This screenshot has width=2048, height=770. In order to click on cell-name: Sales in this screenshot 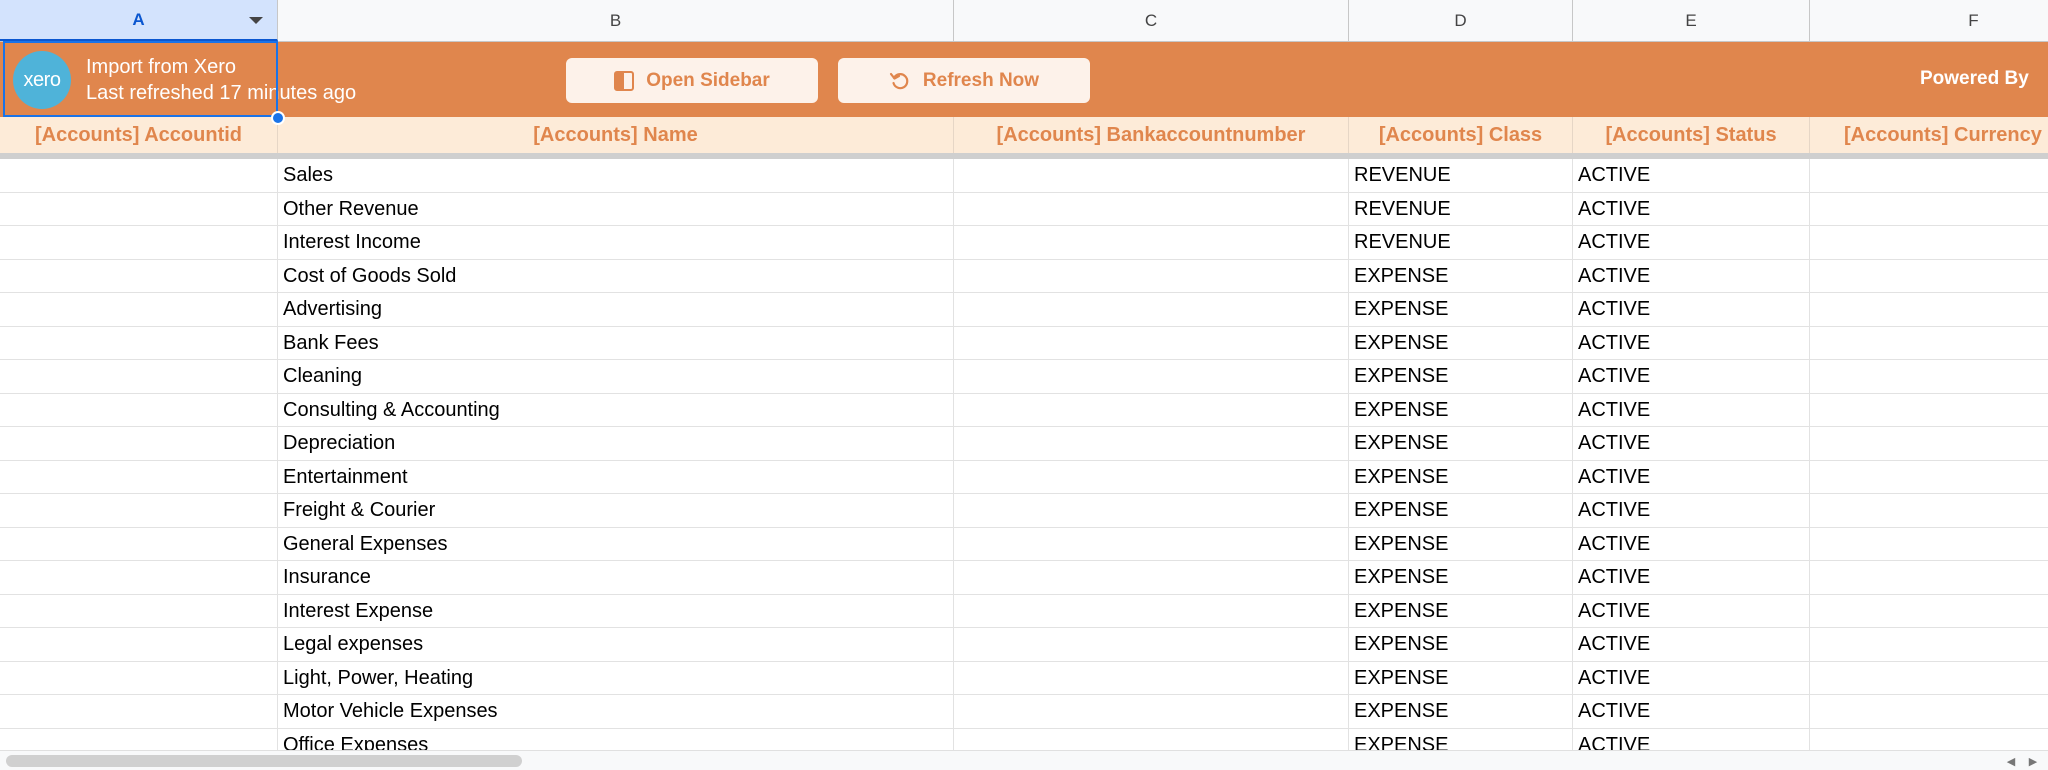, I will do `click(616, 175)`.